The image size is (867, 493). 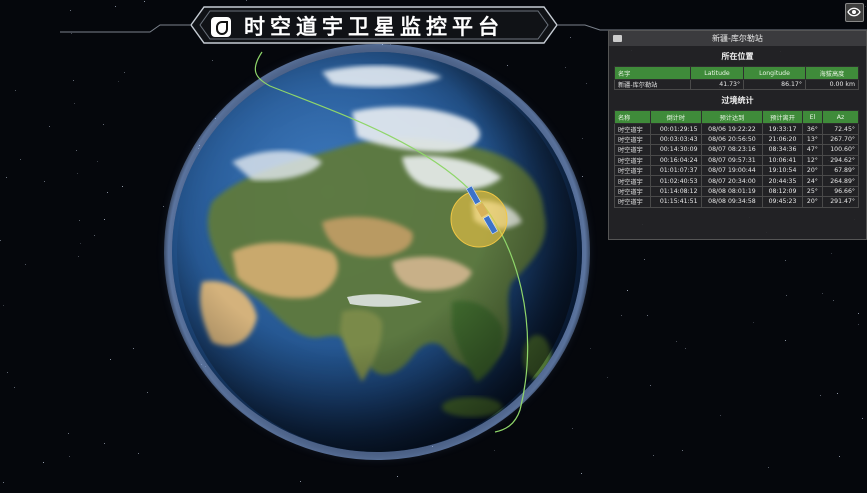 I want to click on table-cell: 新疆-库尔勒站, so click(x=652, y=84).